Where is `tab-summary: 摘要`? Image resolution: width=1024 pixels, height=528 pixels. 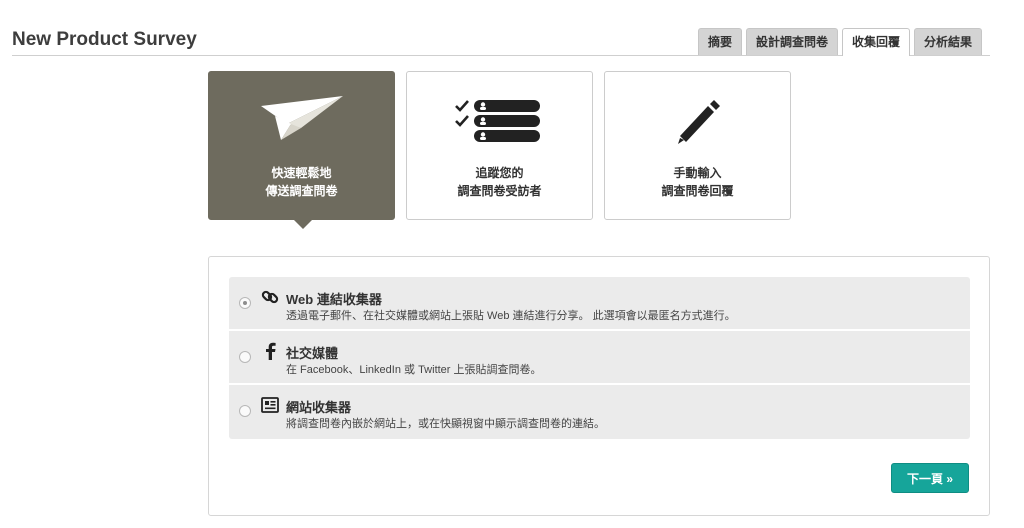 tab-summary: 摘要 is located at coordinates (719, 41).